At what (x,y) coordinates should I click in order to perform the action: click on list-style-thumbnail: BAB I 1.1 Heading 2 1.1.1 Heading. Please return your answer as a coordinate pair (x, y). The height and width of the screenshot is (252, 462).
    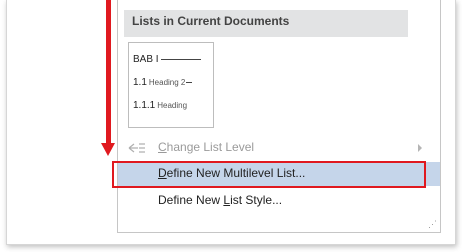
    Looking at the image, I should click on (171, 85).